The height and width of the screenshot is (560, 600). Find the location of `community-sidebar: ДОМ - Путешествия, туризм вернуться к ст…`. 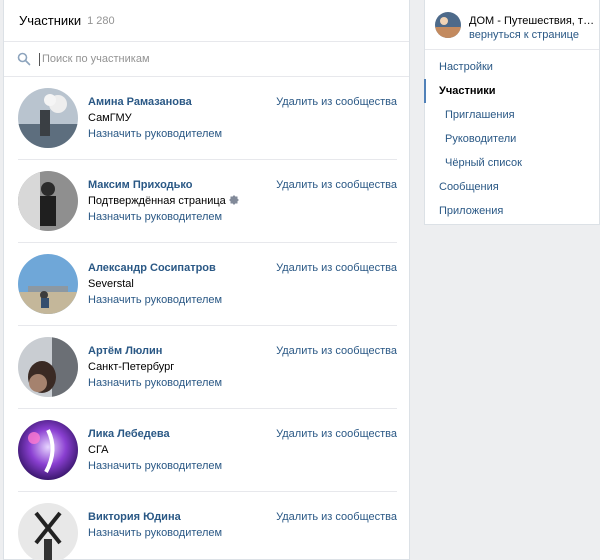

community-sidebar: ДОМ - Путешествия, туризм вернуться к ст… is located at coordinates (512, 112).